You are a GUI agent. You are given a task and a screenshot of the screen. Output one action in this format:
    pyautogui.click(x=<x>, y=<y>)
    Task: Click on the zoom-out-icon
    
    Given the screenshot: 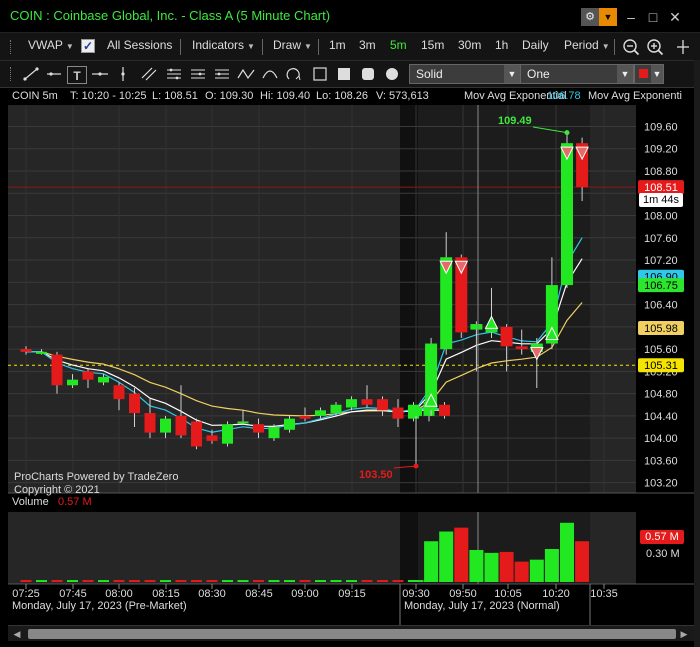 What is the action you would take?
    pyautogui.click(x=631, y=47)
    